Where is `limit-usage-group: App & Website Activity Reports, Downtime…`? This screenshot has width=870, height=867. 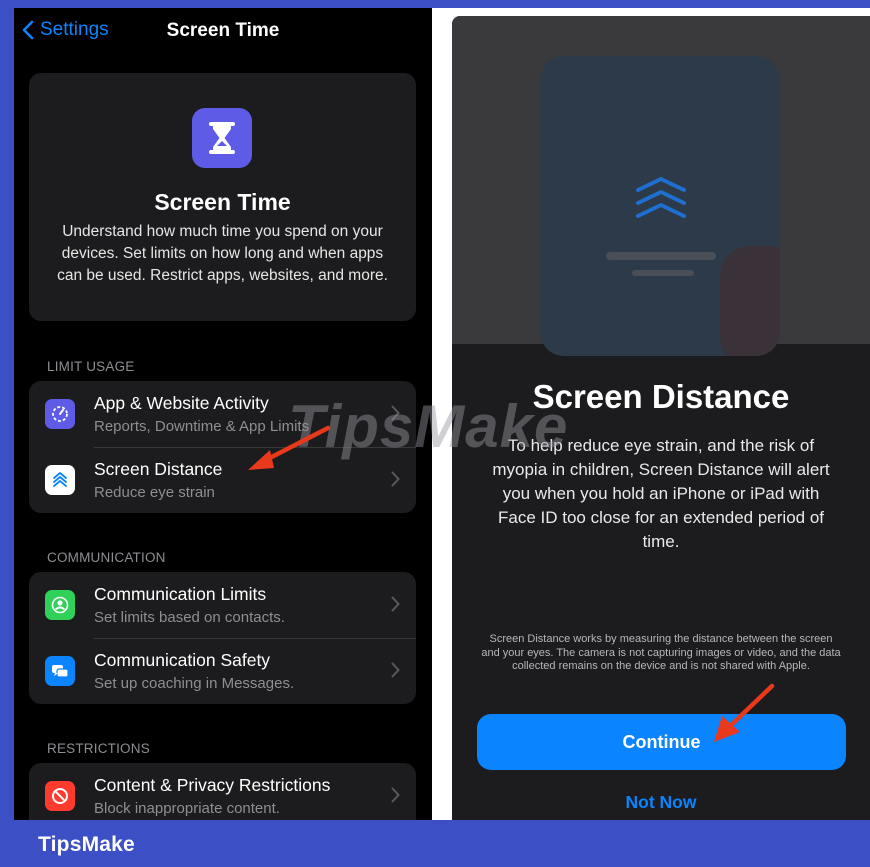 limit-usage-group: App & Website Activity Reports, Downtime… is located at coordinates (222, 447).